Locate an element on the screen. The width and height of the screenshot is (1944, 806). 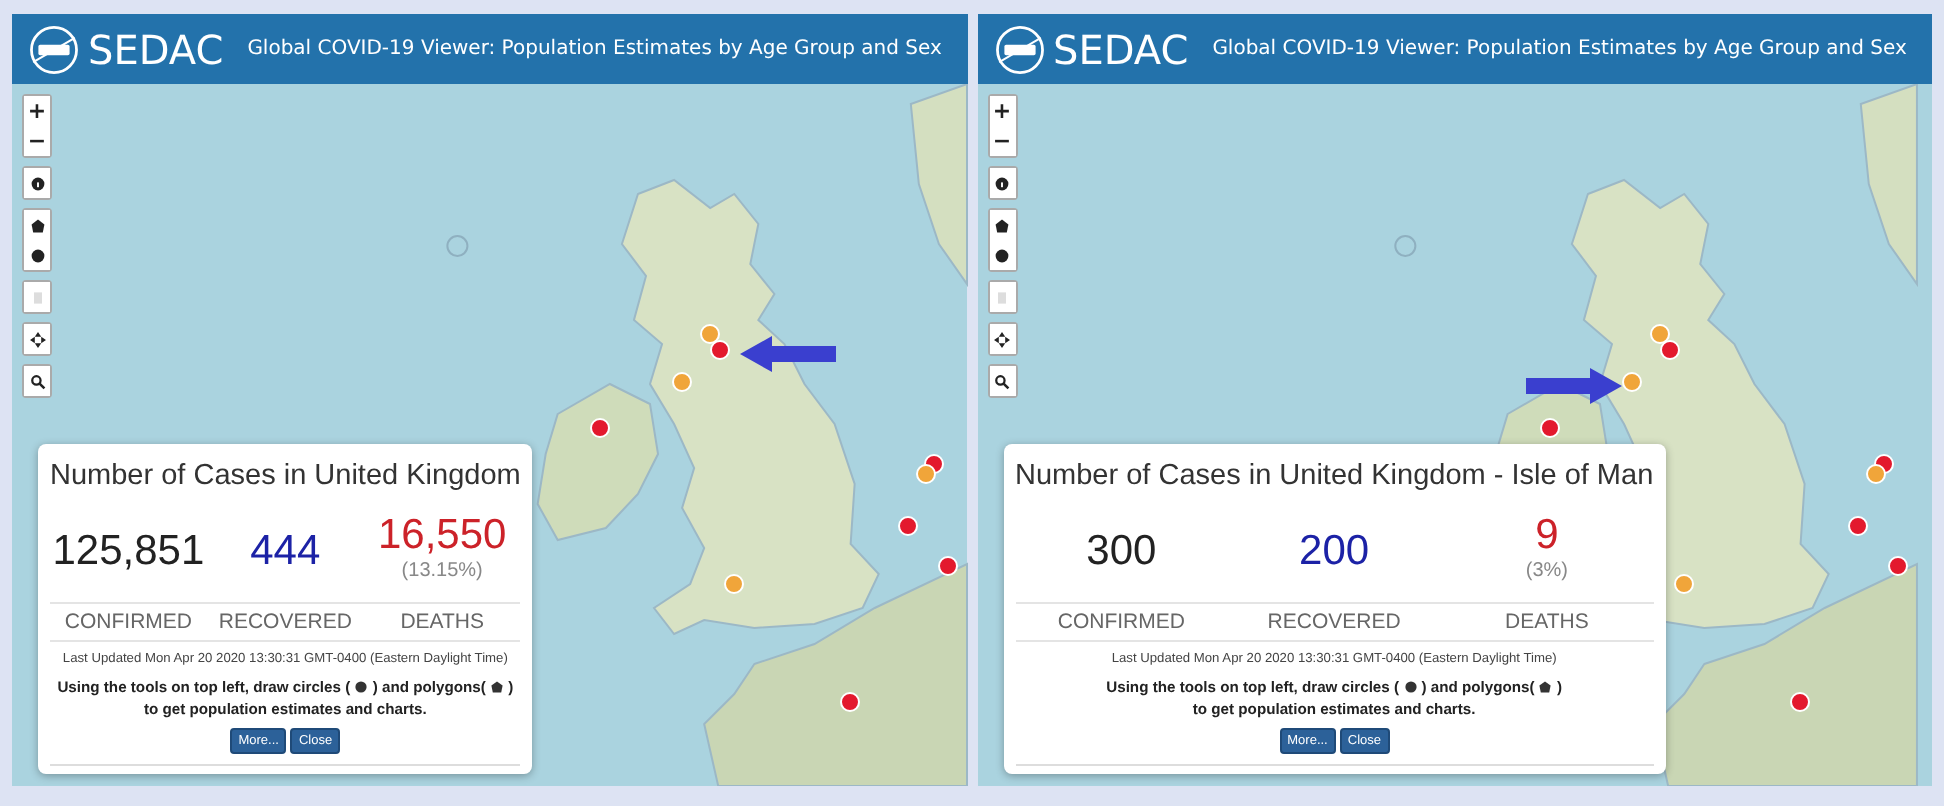
stat-value: 200 is located at coordinates (1334, 552).